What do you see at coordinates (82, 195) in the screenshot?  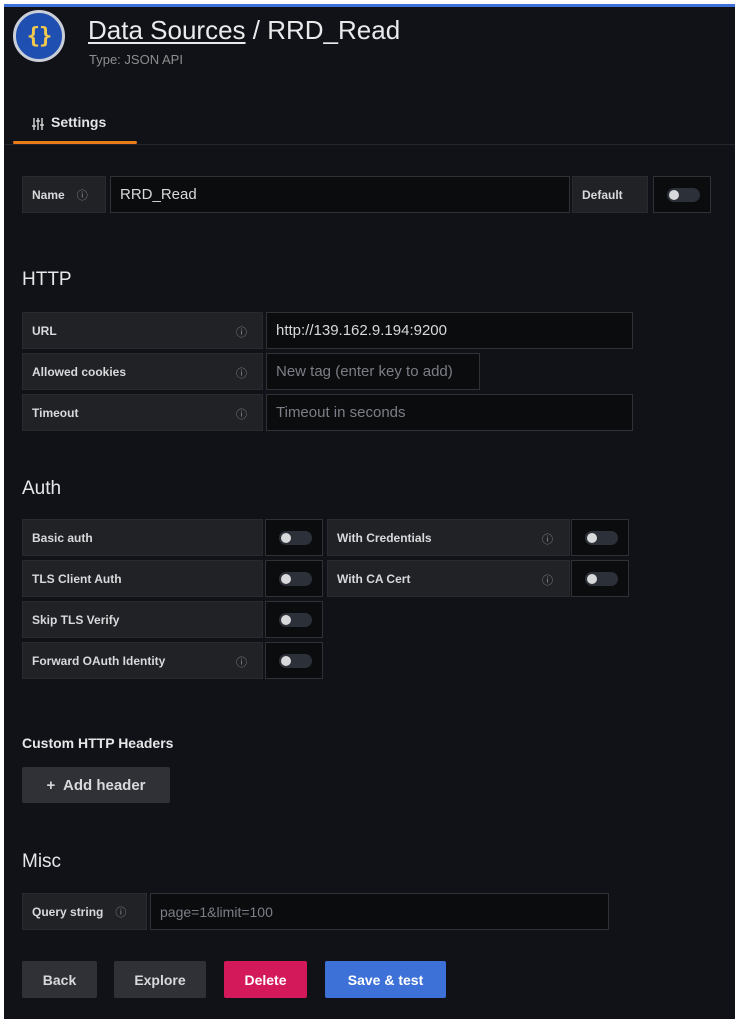 I see `name-info-icon: ⓘ` at bounding box center [82, 195].